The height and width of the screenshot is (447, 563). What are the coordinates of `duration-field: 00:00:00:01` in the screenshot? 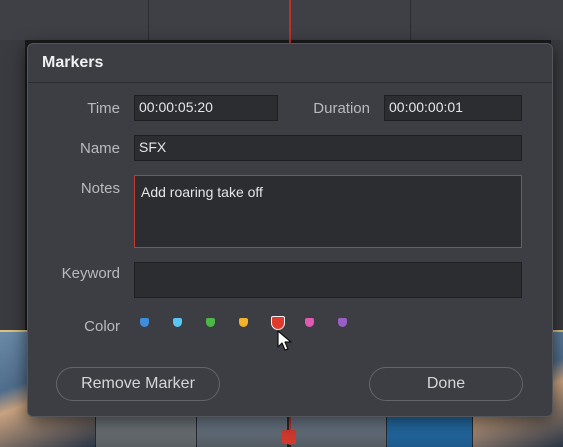 It's located at (453, 108).